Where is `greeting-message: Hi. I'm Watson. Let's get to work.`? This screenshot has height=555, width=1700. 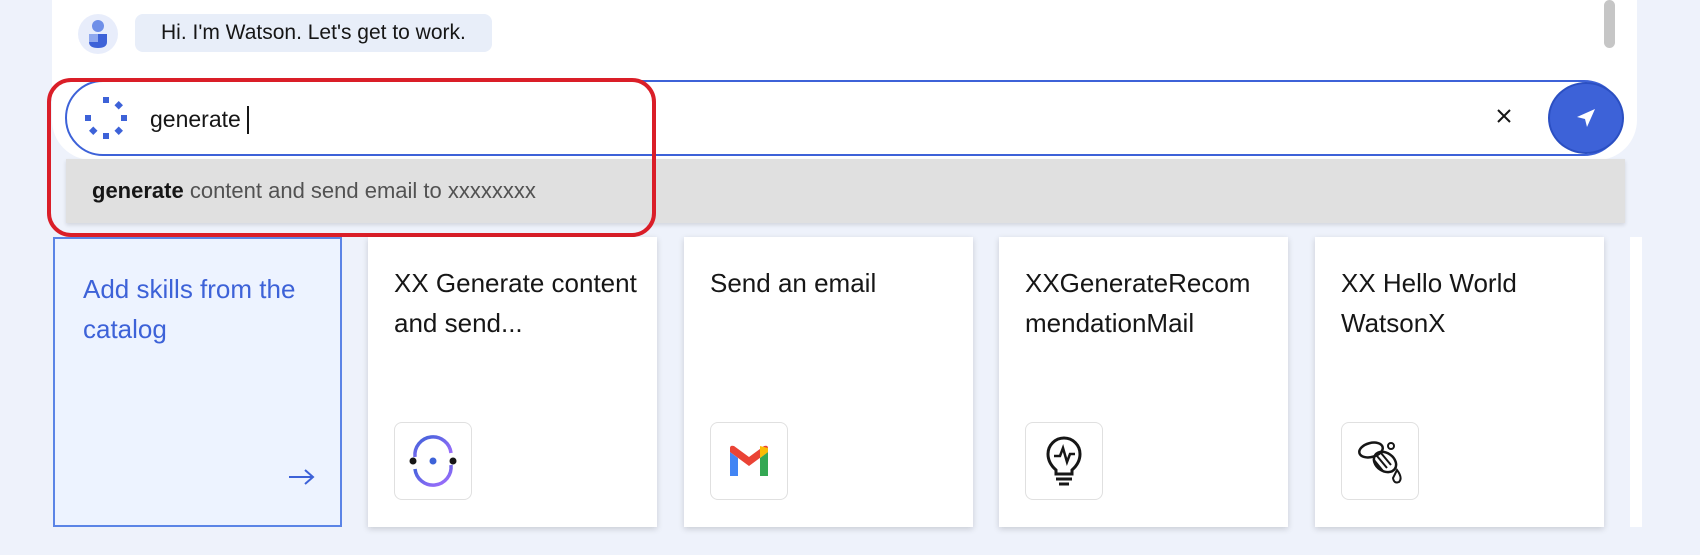 greeting-message: Hi. I'm Watson. Let's get to work. is located at coordinates (313, 33).